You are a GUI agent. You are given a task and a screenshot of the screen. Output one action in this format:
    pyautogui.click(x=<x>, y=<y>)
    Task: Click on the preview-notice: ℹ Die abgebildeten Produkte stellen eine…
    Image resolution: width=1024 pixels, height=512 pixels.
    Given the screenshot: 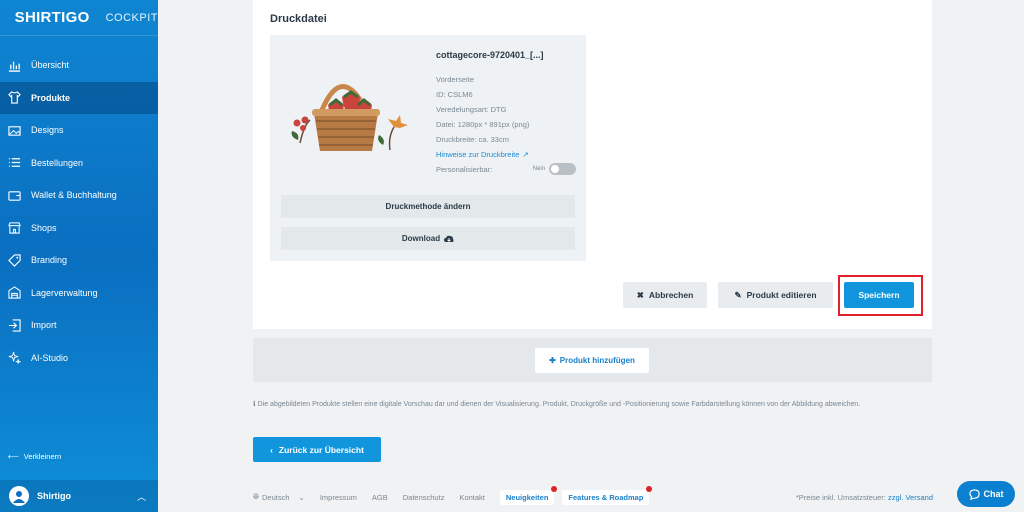 What is the action you would take?
    pyautogui.click(x=592, y=405)
    